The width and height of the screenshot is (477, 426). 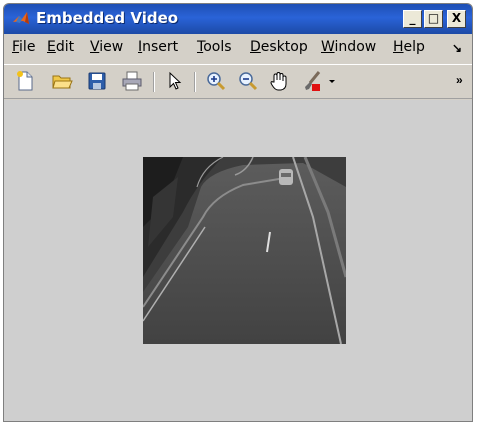 I want to click on menu-help: Help, so click(x=409, y=47).